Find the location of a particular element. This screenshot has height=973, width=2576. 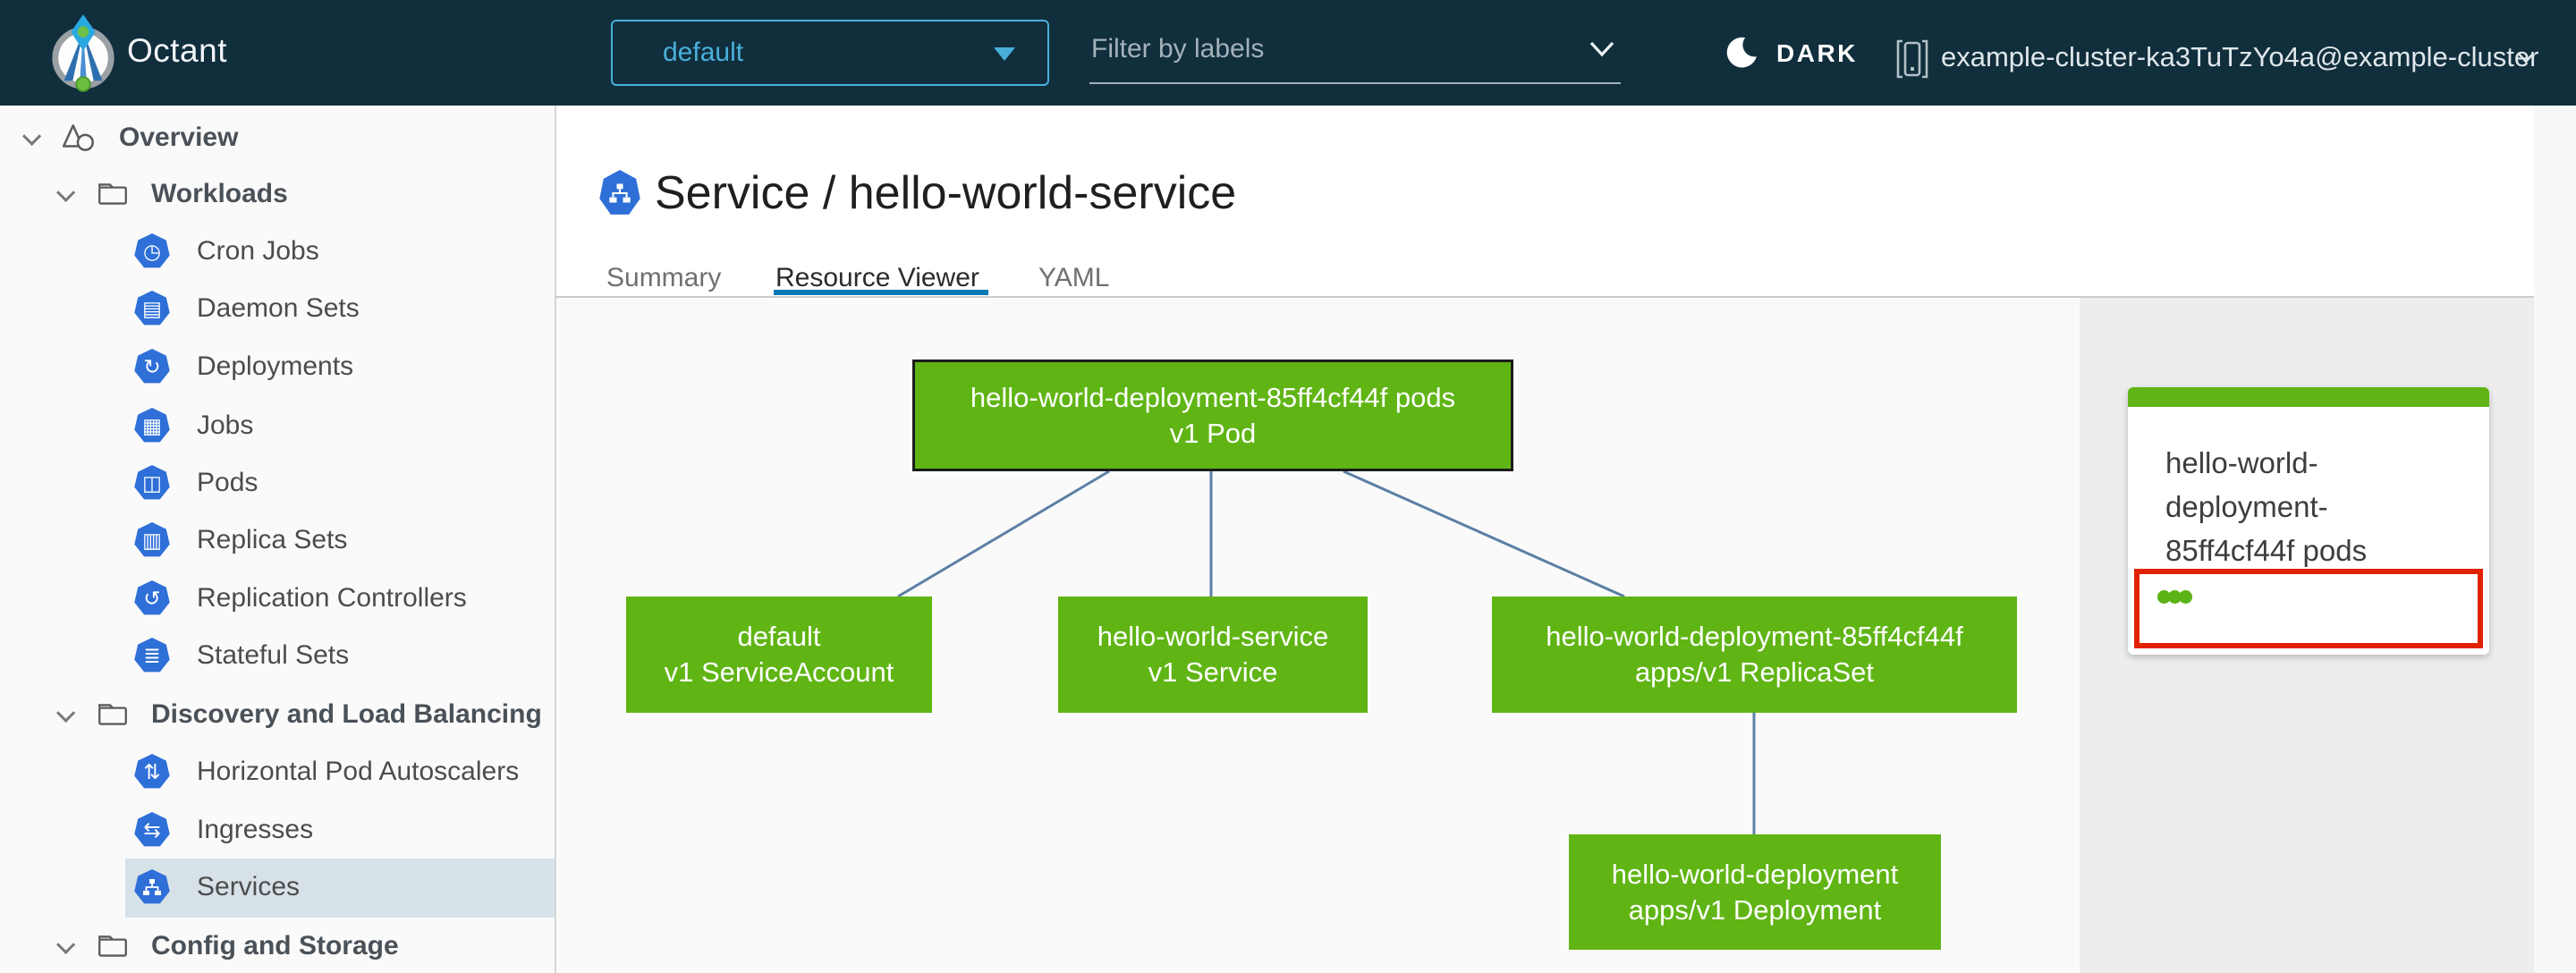

services-icon is located at coordinates (152, 886).